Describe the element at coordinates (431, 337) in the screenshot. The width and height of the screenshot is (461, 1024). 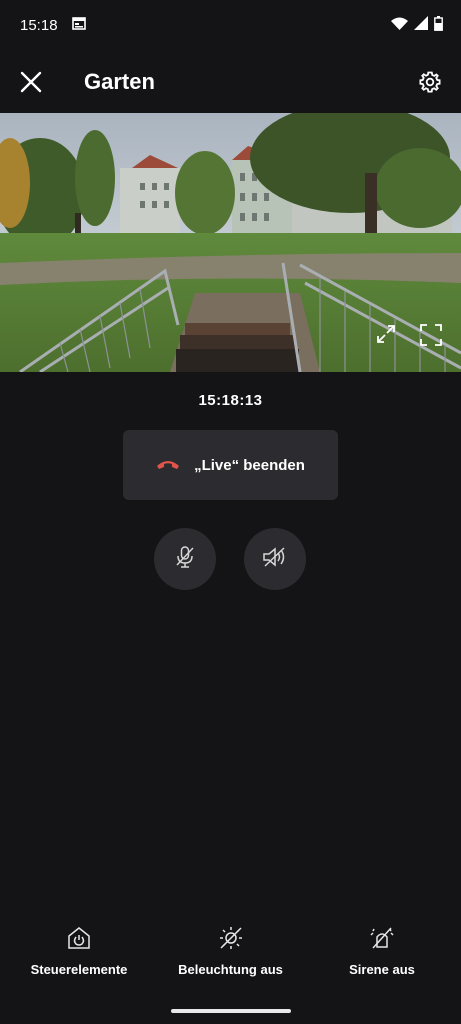
I see `fullscreen-icon` at that location.